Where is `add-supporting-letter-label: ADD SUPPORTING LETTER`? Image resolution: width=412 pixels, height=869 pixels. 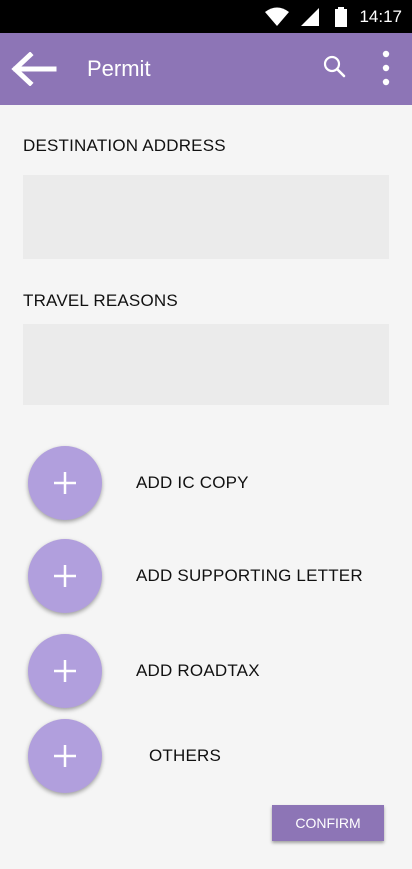
add-supporting-letter-label: ADD SUPPORTING LETTER is located at coordinates (249, 575).